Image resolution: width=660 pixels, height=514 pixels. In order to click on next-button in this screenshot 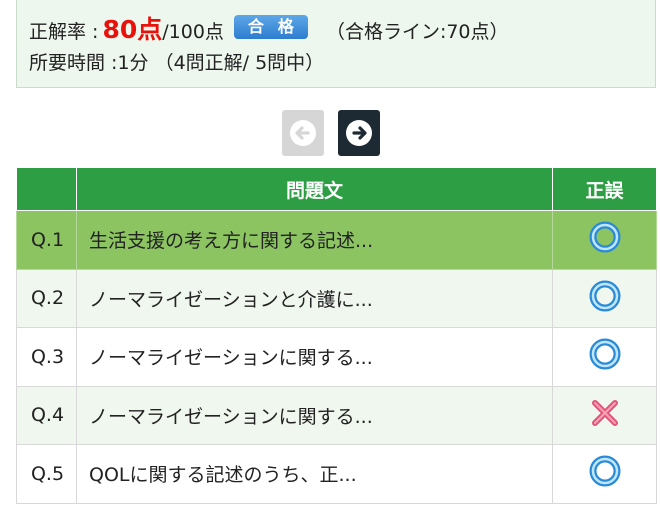, I will do `click(359, 133)`.